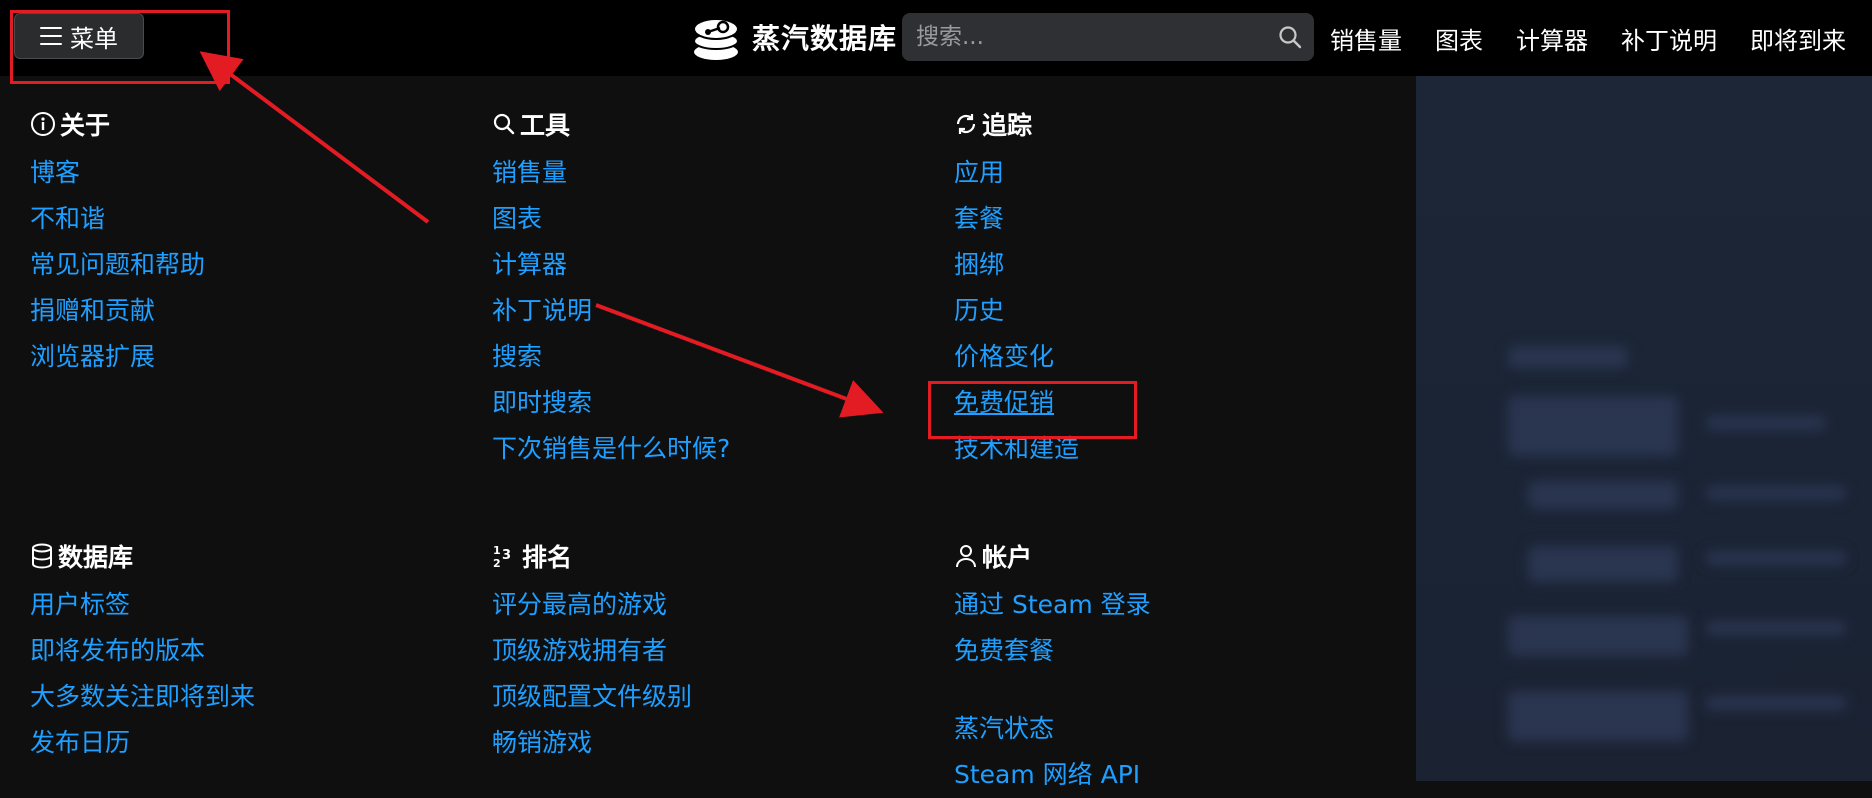 The image size is (1872, 798). Describe the element at coordinates (1096, 37) in the screenshot. I see `search-input` at that location.